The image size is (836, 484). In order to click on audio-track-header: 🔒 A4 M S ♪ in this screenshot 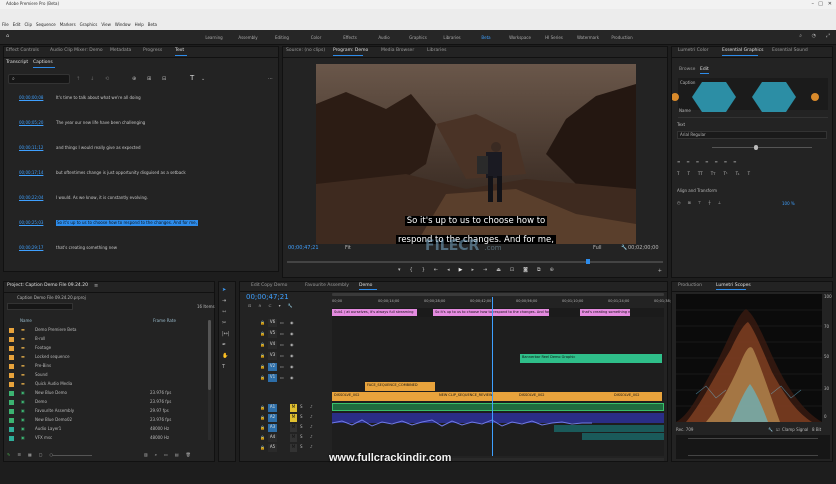, I will do `click(286, 438)`.